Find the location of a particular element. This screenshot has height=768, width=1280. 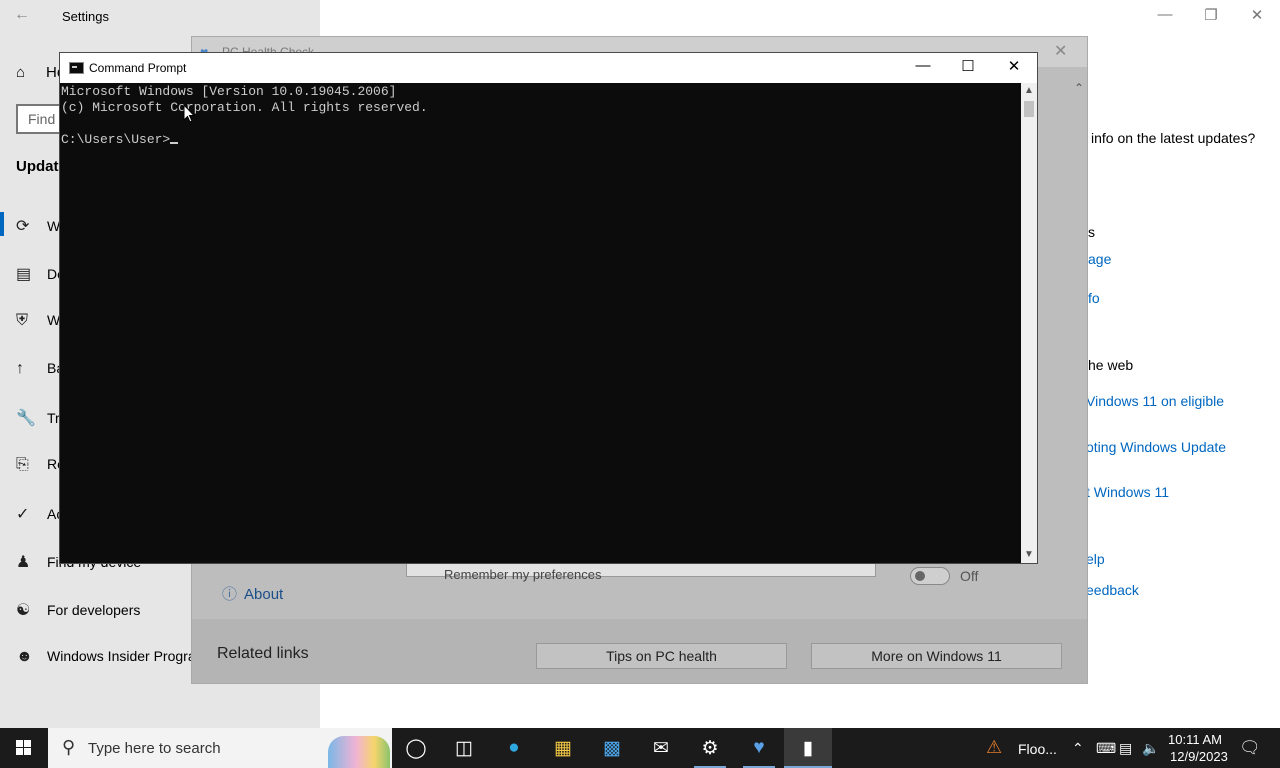

sidebar-item-label: For developers is located at coordinates (94, 610).